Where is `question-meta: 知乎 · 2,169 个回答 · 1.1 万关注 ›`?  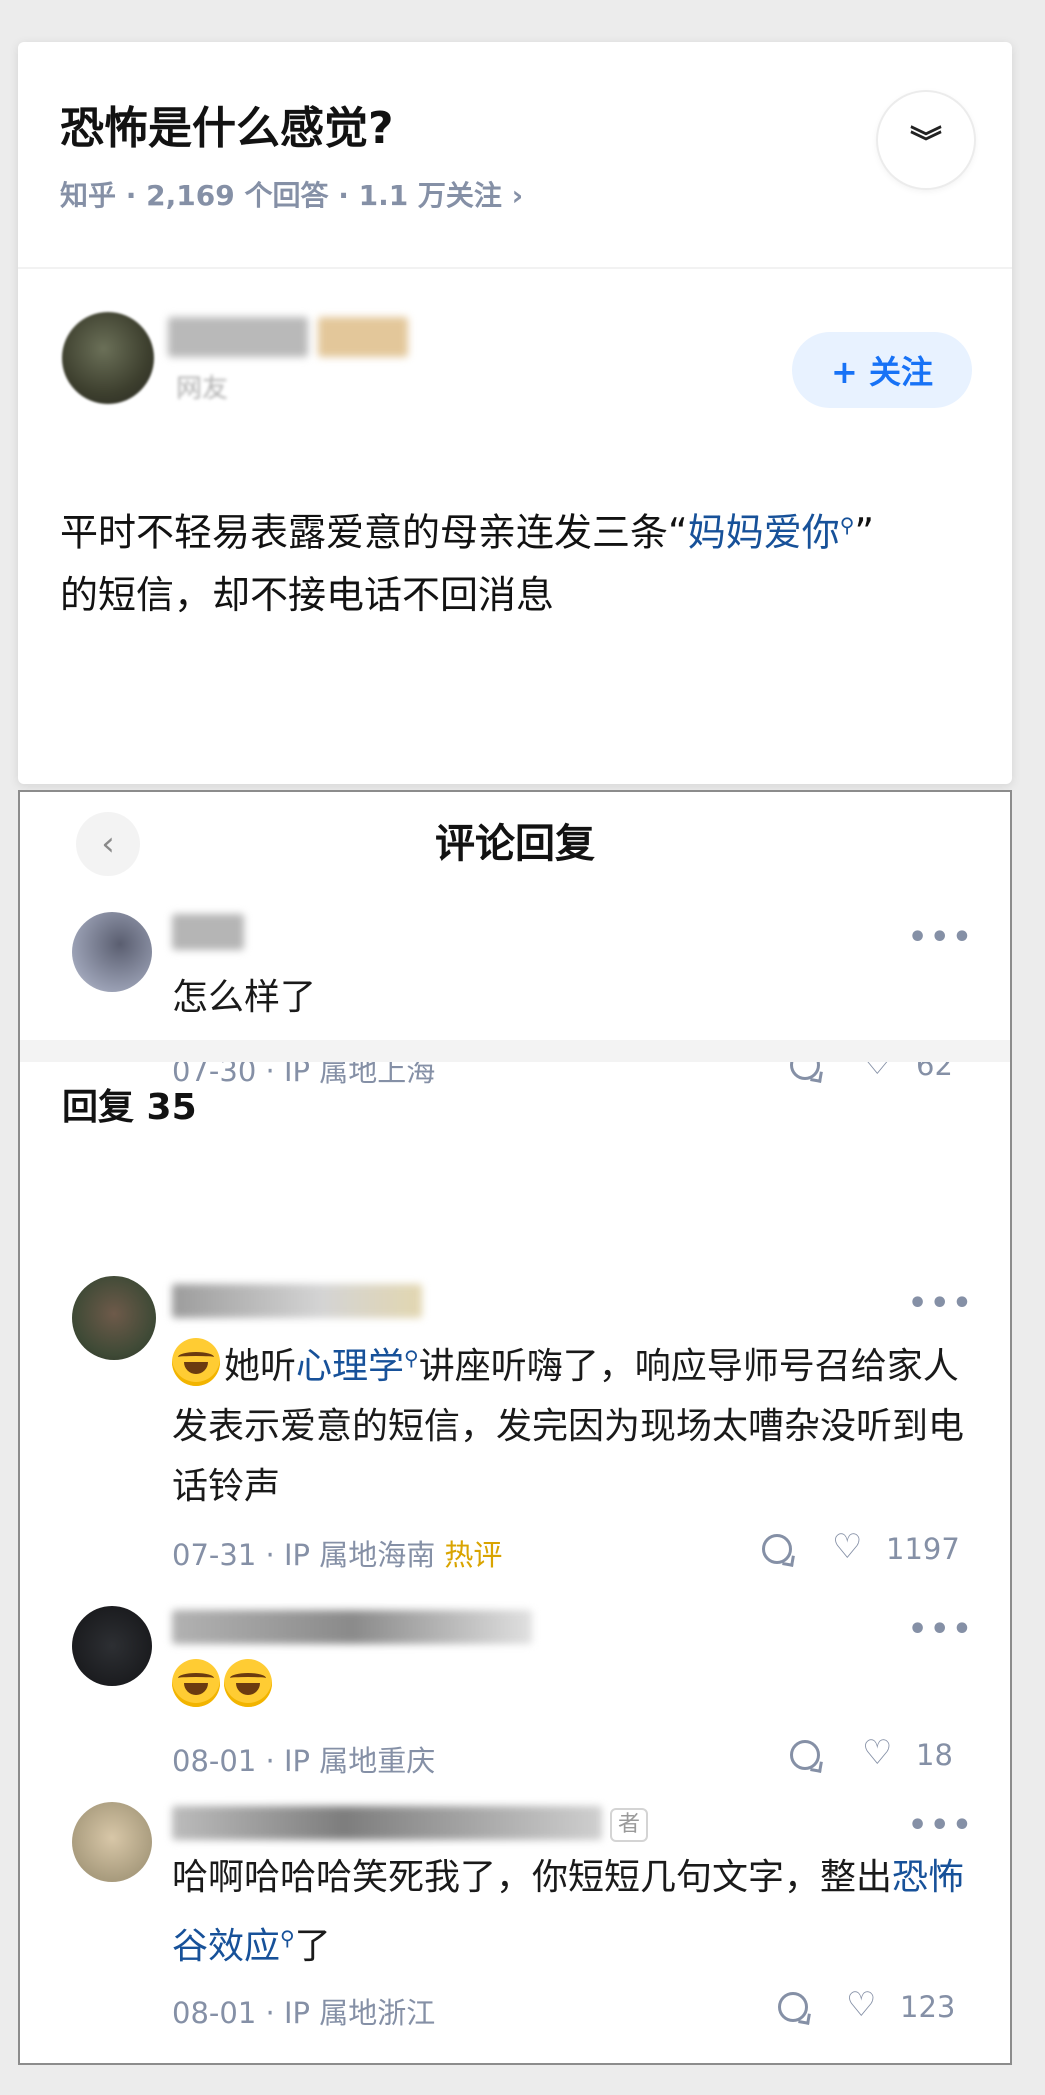
question-meta: 知乎 · 2,169 个回答 · 1.1 万关注 › is located at coordinates (291, 194).